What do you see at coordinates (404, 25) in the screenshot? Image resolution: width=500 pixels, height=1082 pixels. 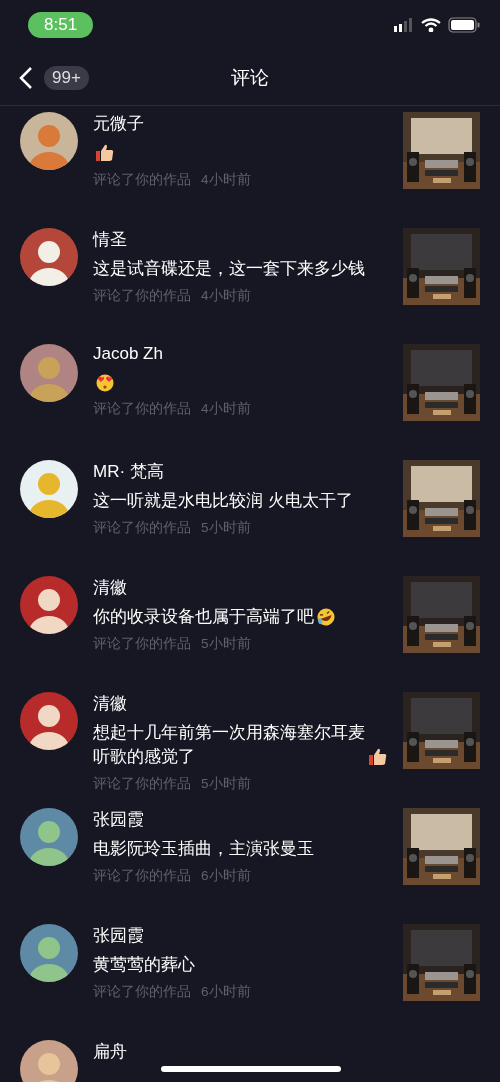 I see `signal-icon` at bounding box center [404, 25].